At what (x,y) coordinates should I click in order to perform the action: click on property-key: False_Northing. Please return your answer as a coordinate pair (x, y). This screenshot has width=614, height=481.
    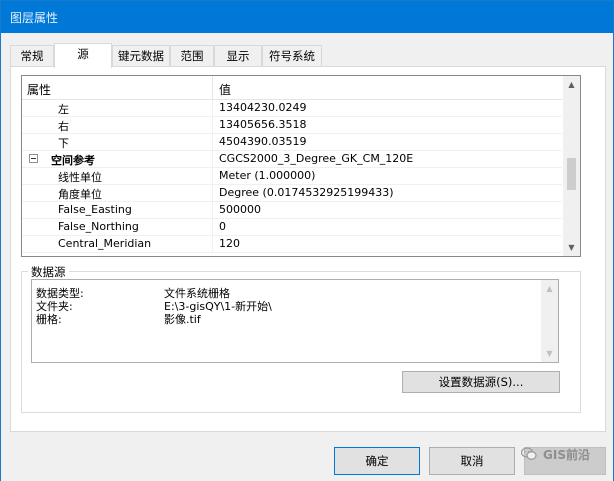
    Looking at the image, I should click on (98, 226).